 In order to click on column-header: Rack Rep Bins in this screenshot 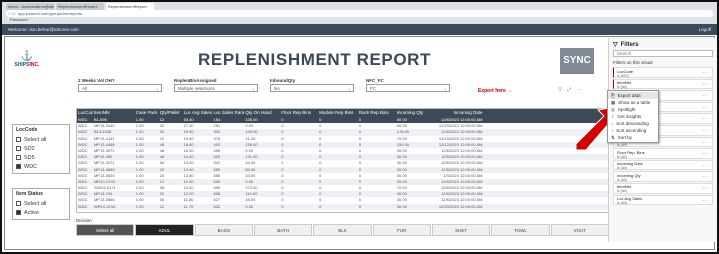, I will do `click(377, 113)`.